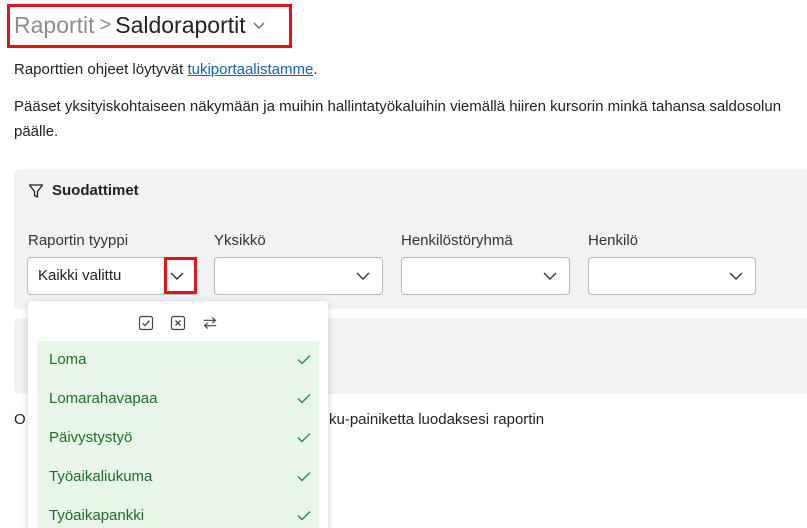 This screenshot has height=528, width=807. Describe the element at coordinates (178, 323) in the screenshot. I see `clear-all-icon` at that location.